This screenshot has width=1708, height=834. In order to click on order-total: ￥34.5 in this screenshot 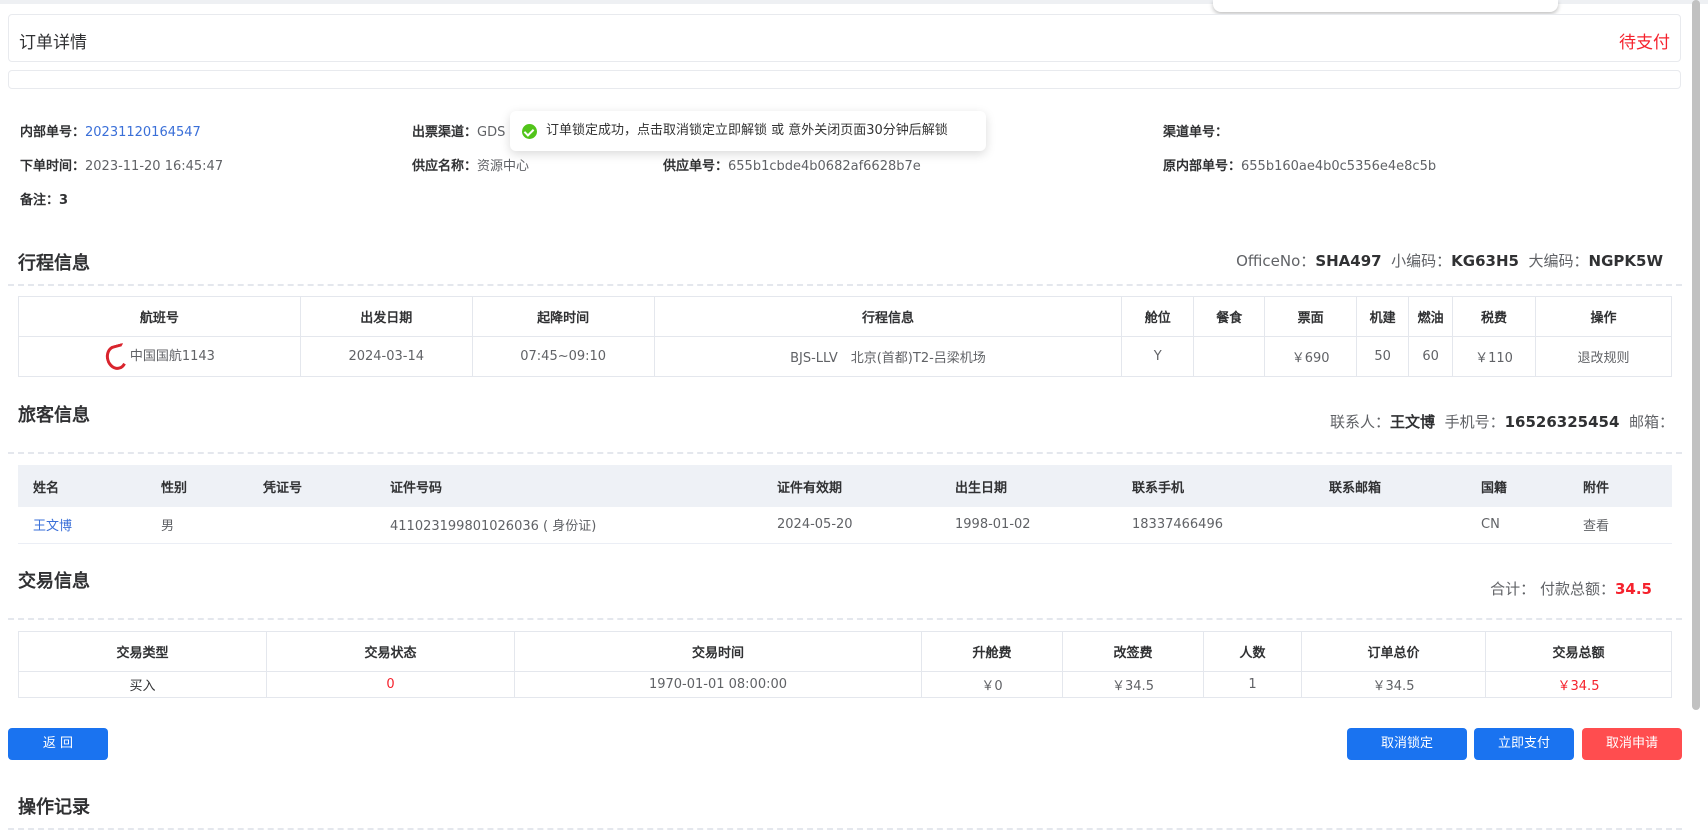, I will do `click(1393, 684)`.